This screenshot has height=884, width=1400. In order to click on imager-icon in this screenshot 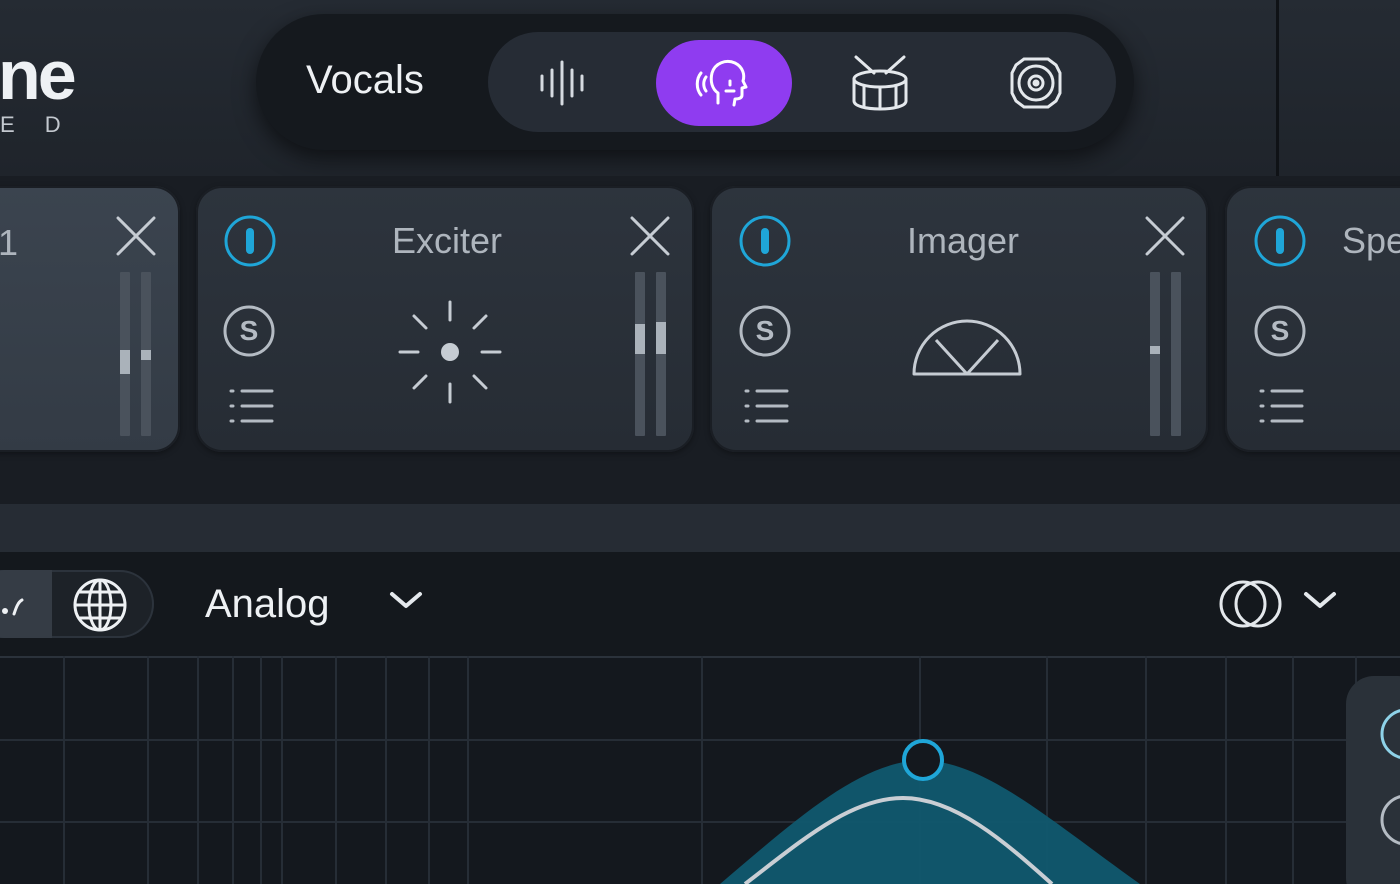, I will do `click(967, 347)`.